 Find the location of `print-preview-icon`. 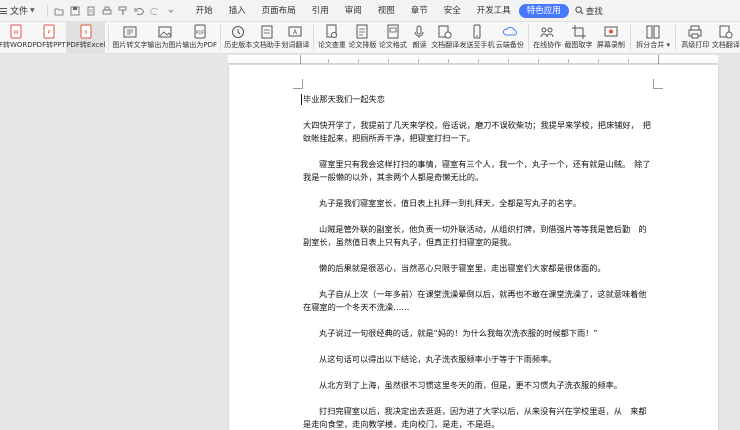

print-preview-icon is located at coordinates (91, 11).